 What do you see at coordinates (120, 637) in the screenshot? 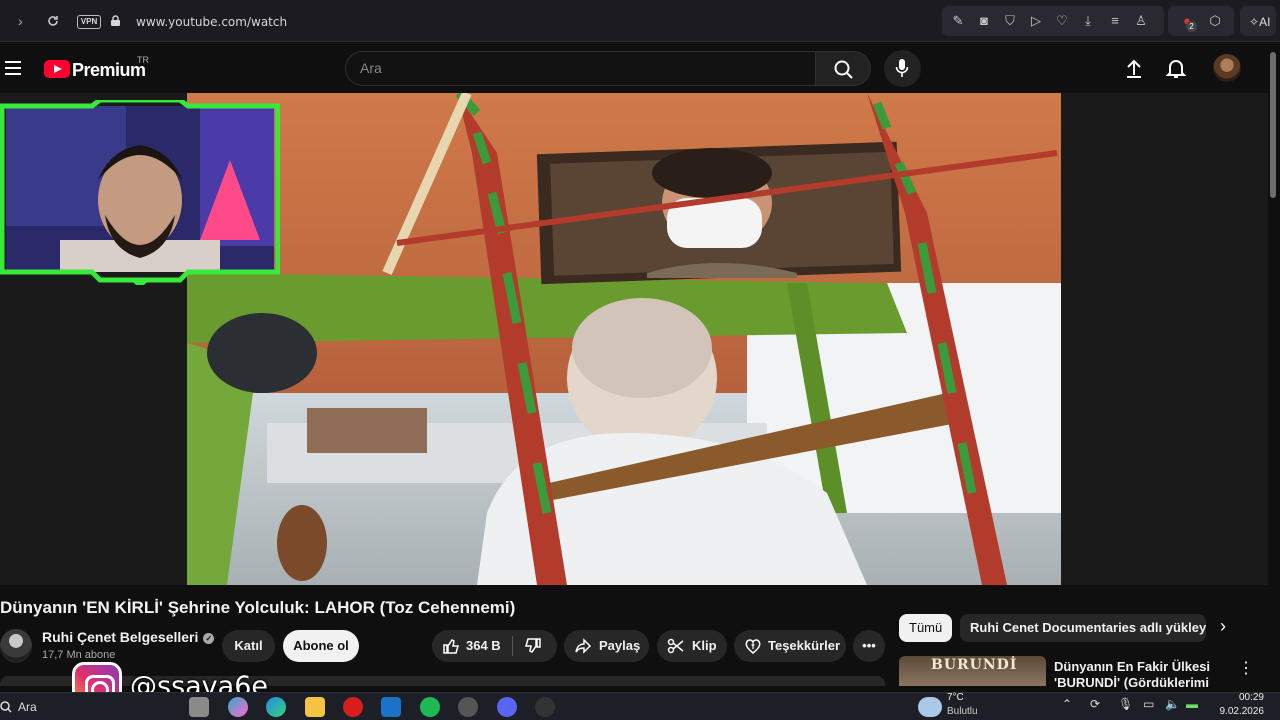
I see `channel-name: Ruhi Çenet Belgeselleri` at bounding box center [120, 637].